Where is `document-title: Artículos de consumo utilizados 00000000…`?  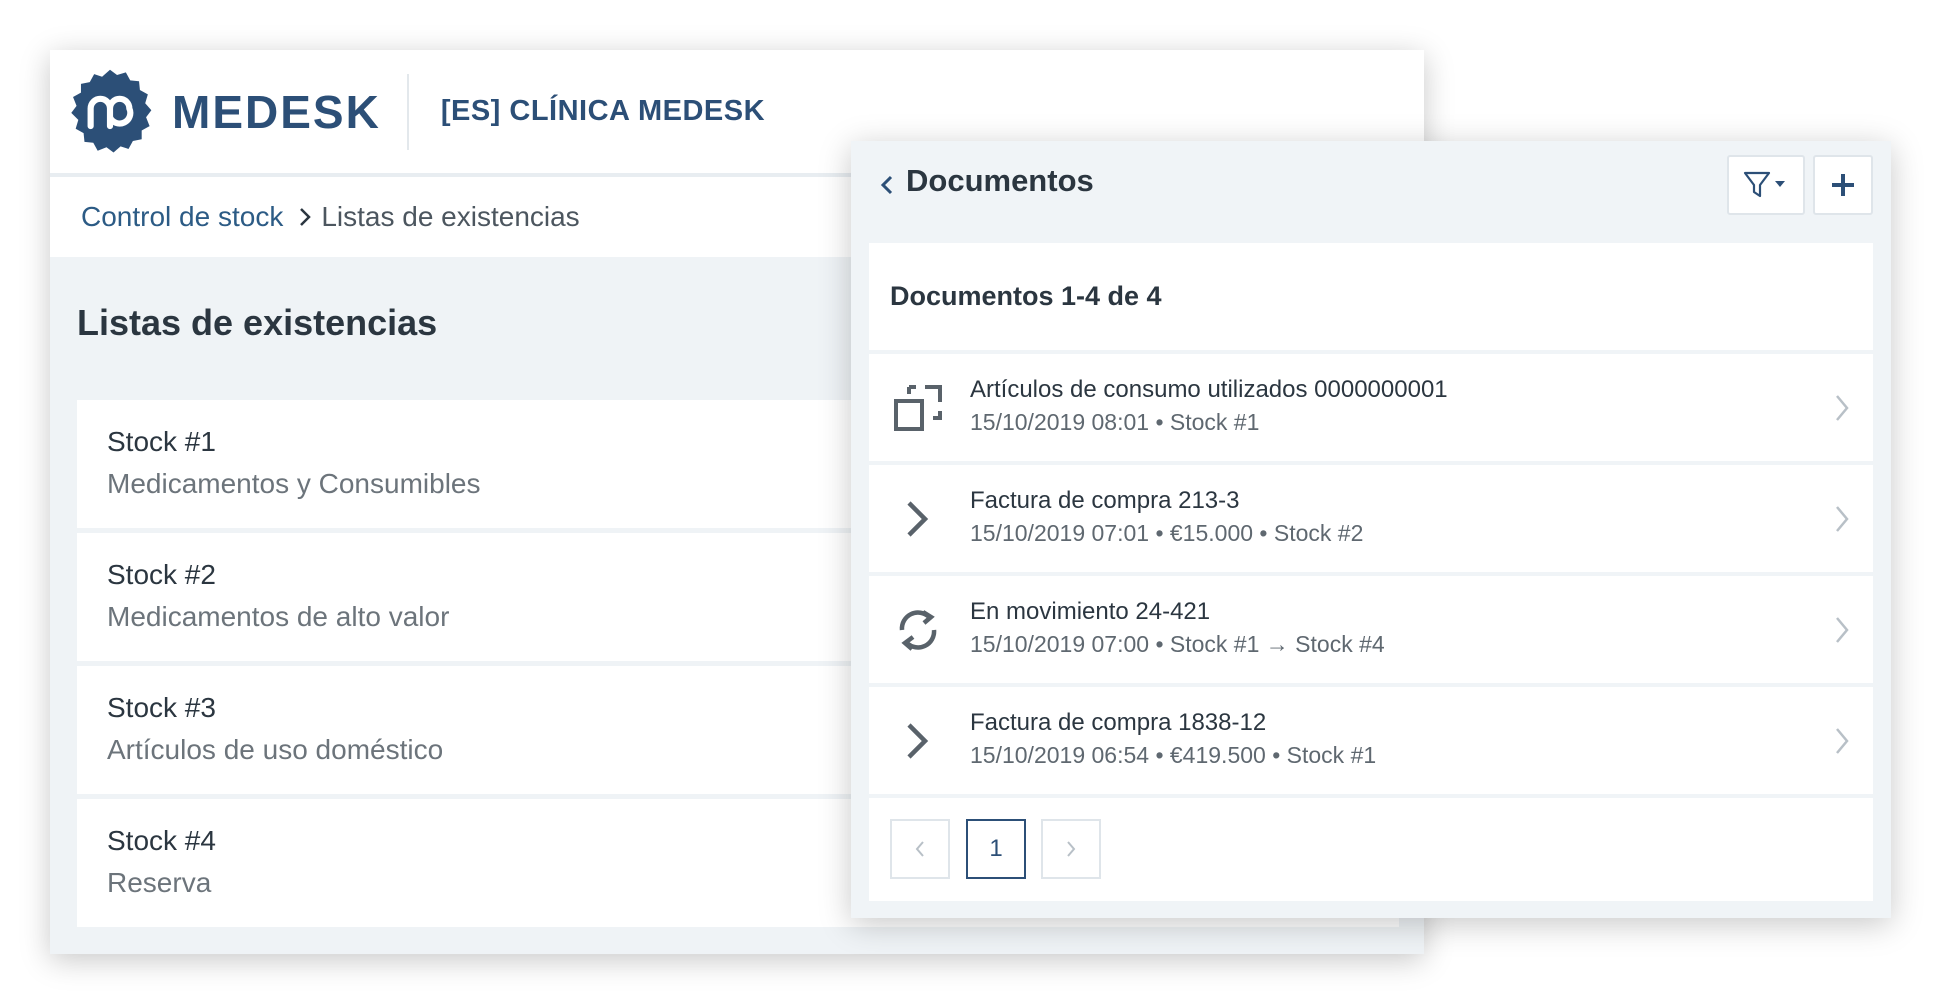 document-title: Artículos de consumo utilizados 00000000… is located at coordinates (1209, 389).